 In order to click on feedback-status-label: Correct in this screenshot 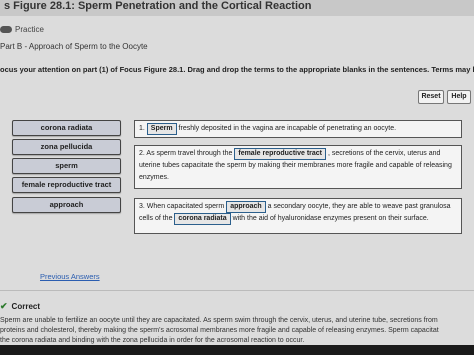, I will do `click(25, 306)`.